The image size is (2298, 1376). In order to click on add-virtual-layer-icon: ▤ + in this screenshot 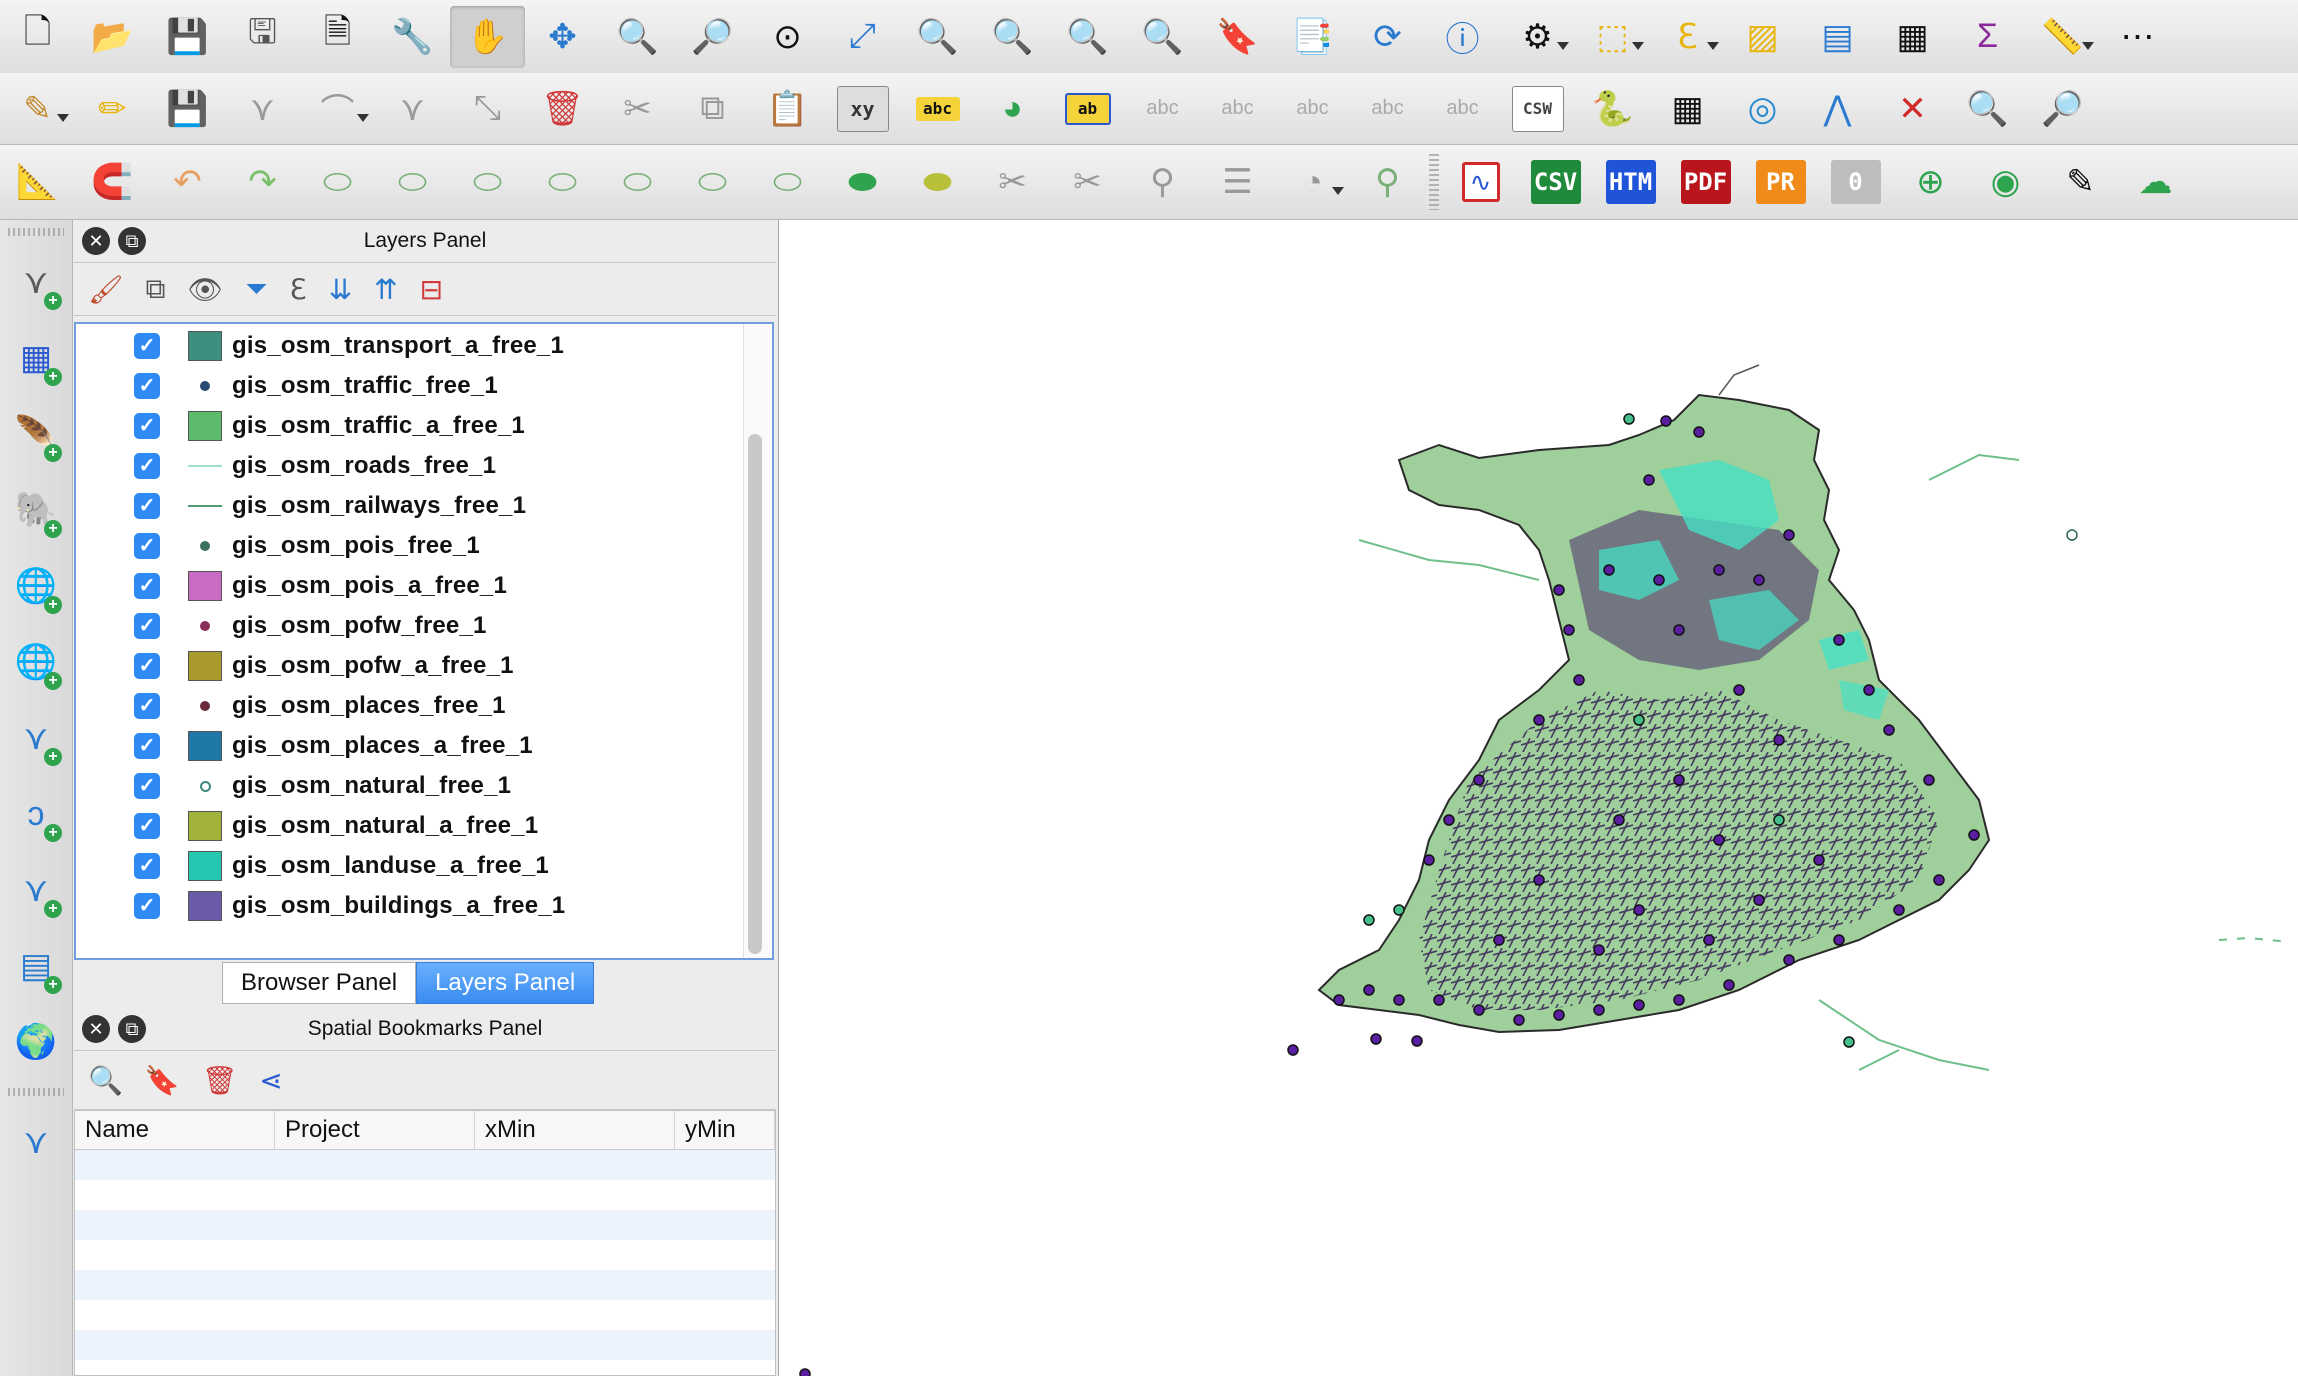, I will do `click(36, 966)`.